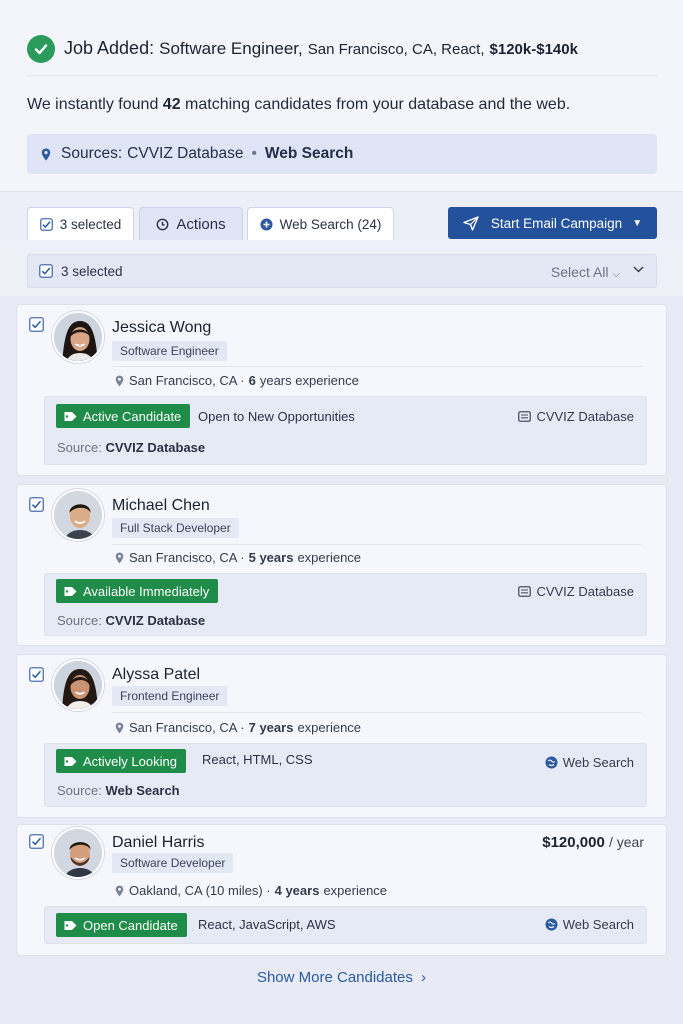 Image resolution: width=683 pixels, height=1024 pixels. Describe the element at coordinates (92, 153) in the screenshot. I see `sources-label: Sources:` at that location.